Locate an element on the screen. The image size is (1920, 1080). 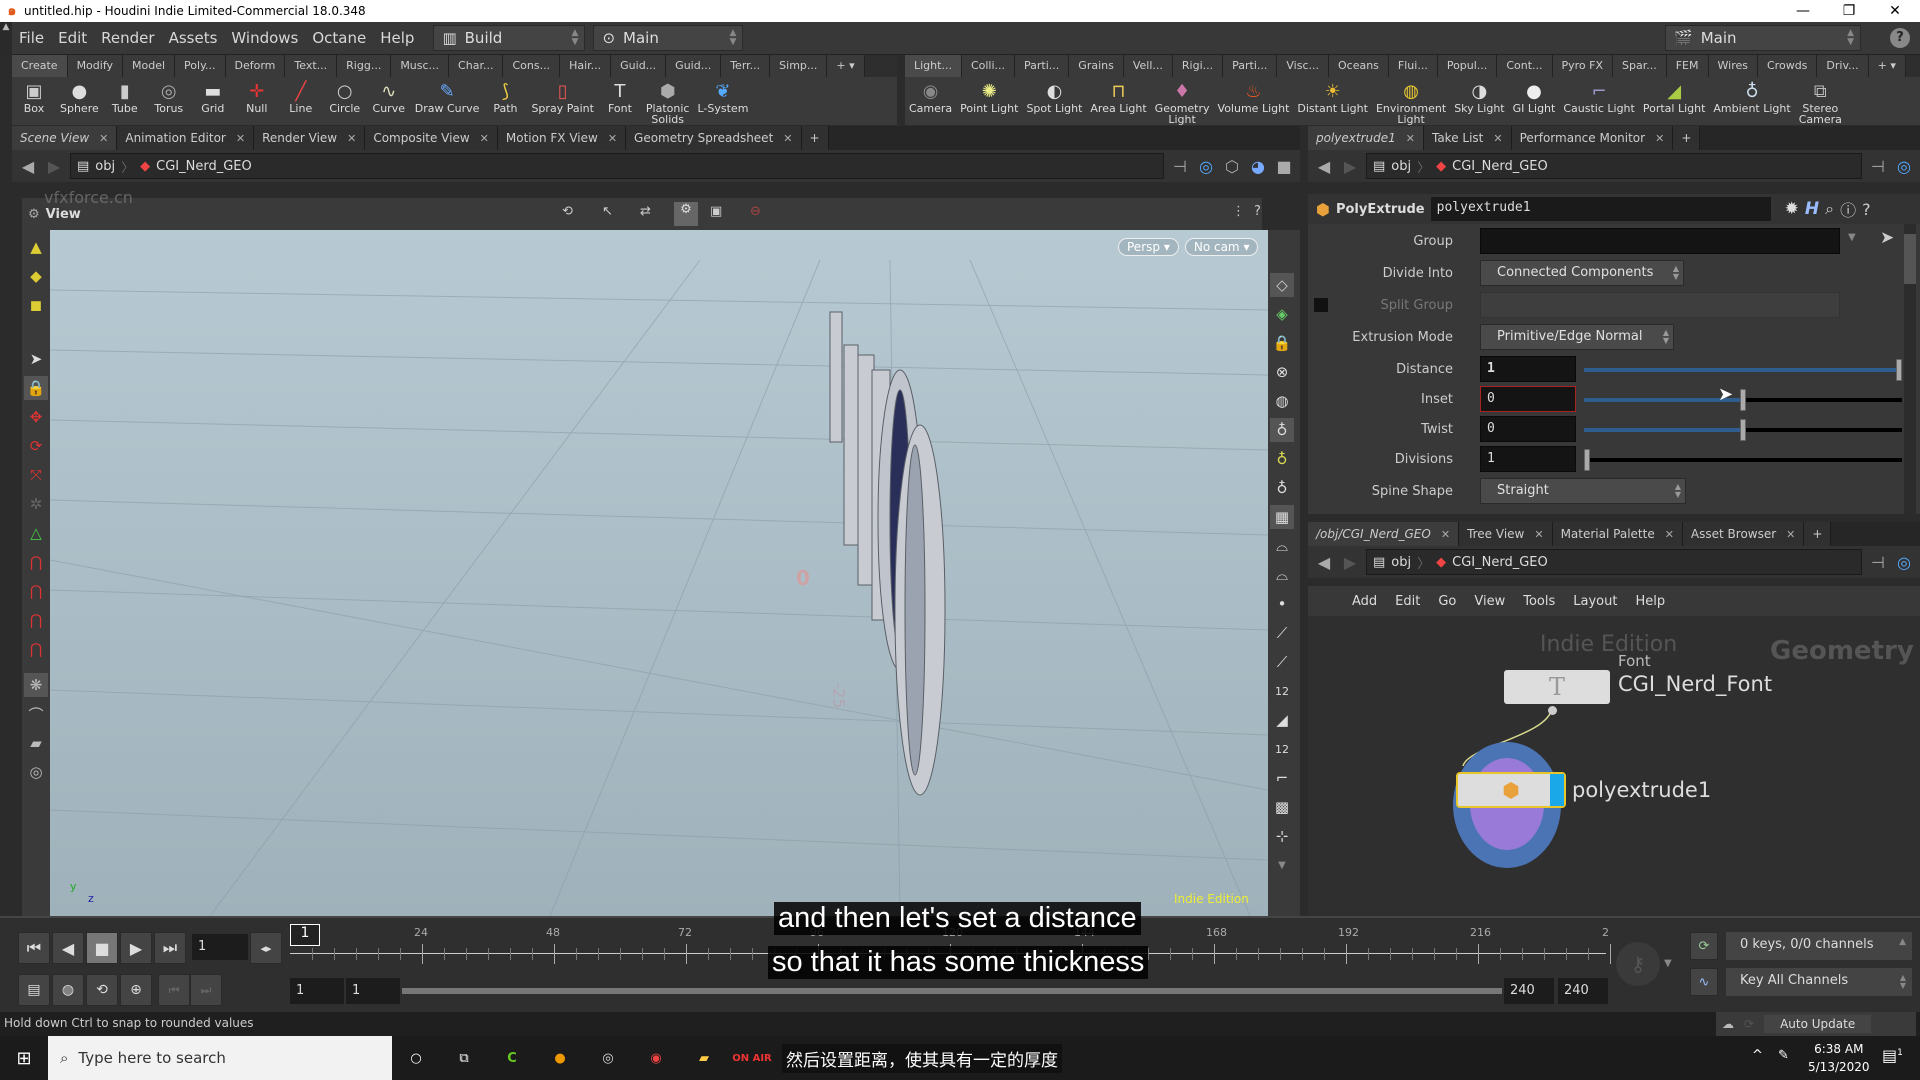
shelf-tab-fem: FEM is located at coordinates (1687, 66).